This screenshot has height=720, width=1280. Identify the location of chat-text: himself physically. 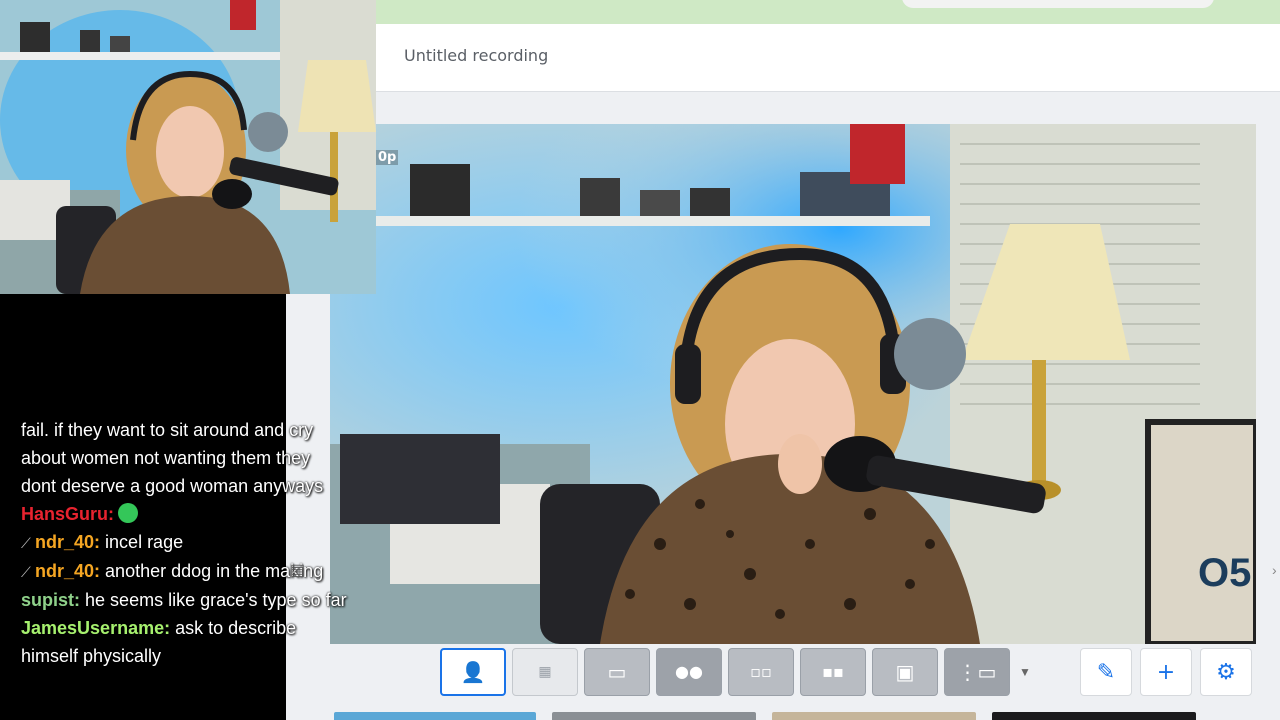
(91, 656).